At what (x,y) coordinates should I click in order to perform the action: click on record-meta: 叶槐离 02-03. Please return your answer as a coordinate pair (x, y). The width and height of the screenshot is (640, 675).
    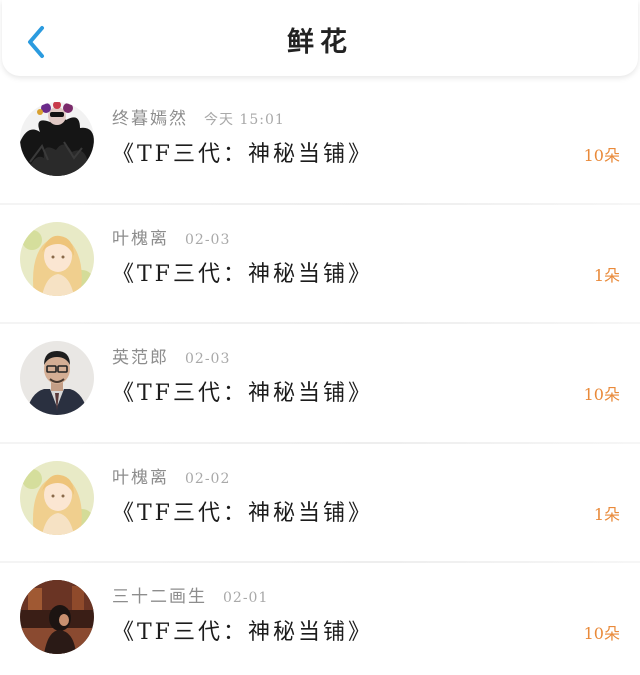
    Looking at the image, I should click on (171, 238).